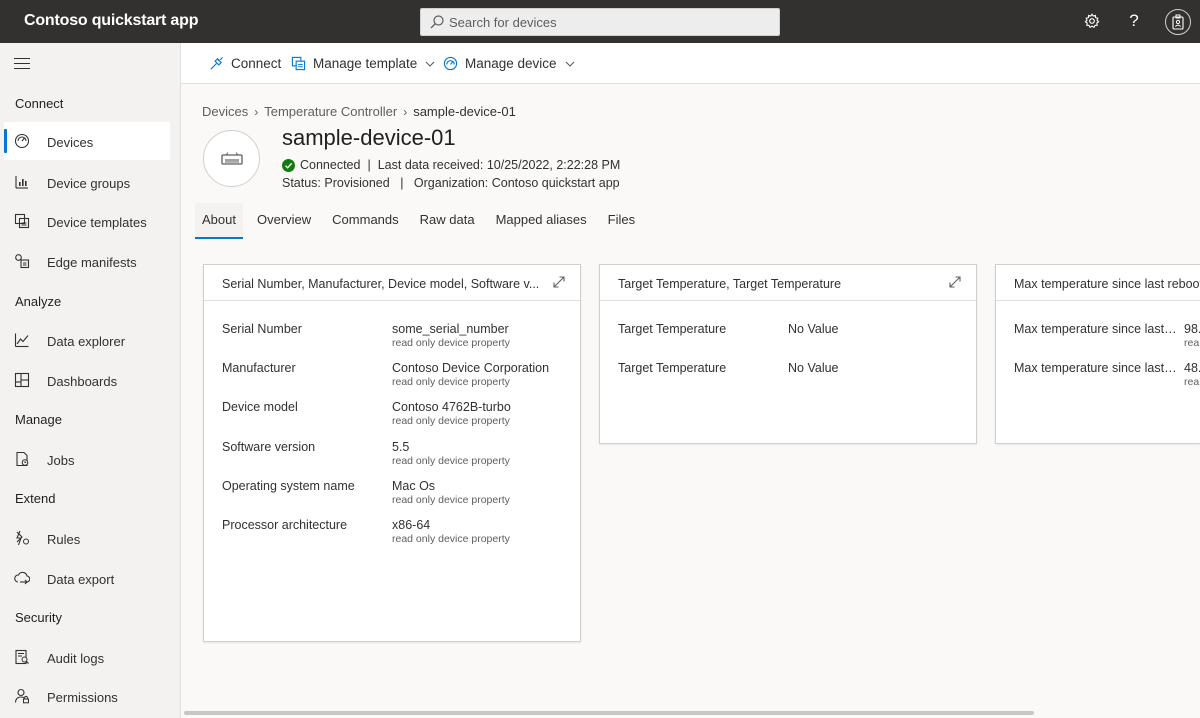  I want to click on hamburger-menu-icon, so click(22, 65).